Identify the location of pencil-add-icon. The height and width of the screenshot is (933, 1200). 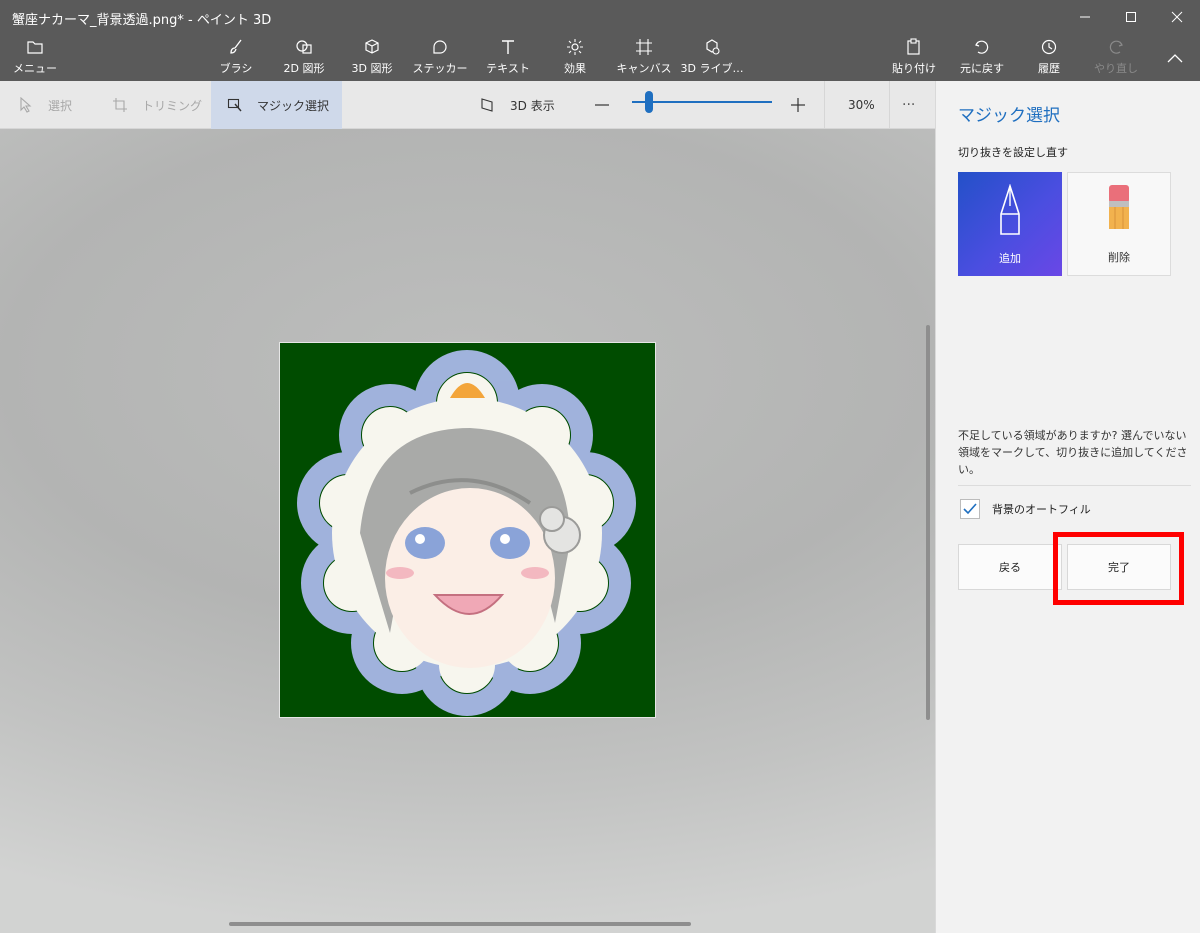
(1010, 209).